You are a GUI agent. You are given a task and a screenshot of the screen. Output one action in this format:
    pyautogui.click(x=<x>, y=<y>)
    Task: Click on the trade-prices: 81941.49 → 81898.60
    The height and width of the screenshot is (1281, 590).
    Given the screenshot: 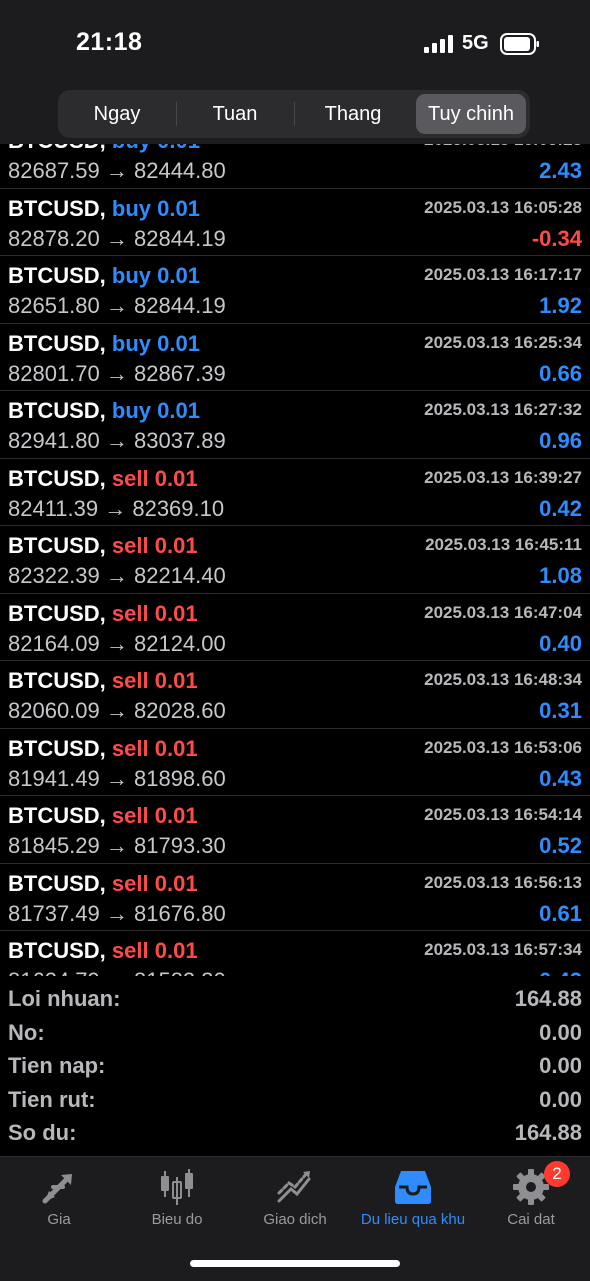 What is the action you would take?
    pyautogui.click(x=117, y=778)
    